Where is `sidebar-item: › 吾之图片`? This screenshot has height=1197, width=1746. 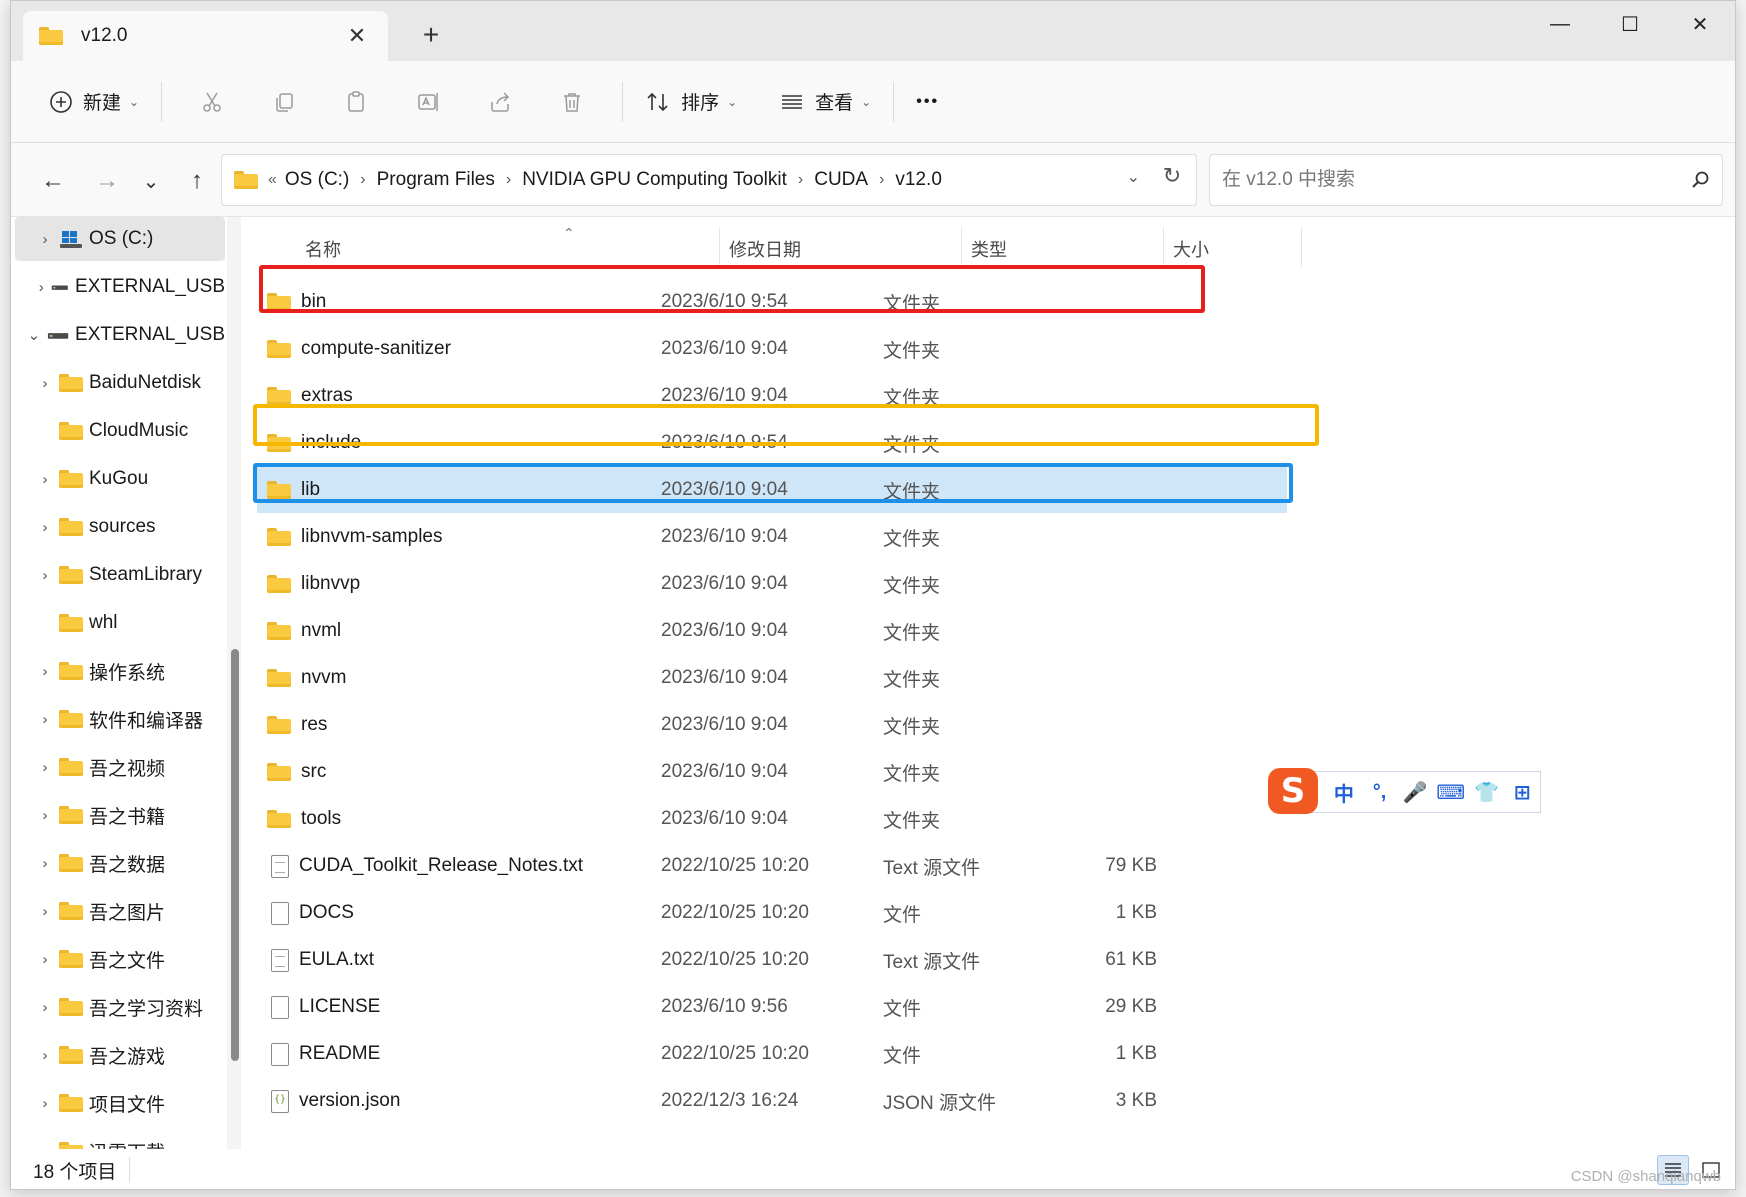 sidebar-item: › 吾之图片 is located at coordinates (120, 911).